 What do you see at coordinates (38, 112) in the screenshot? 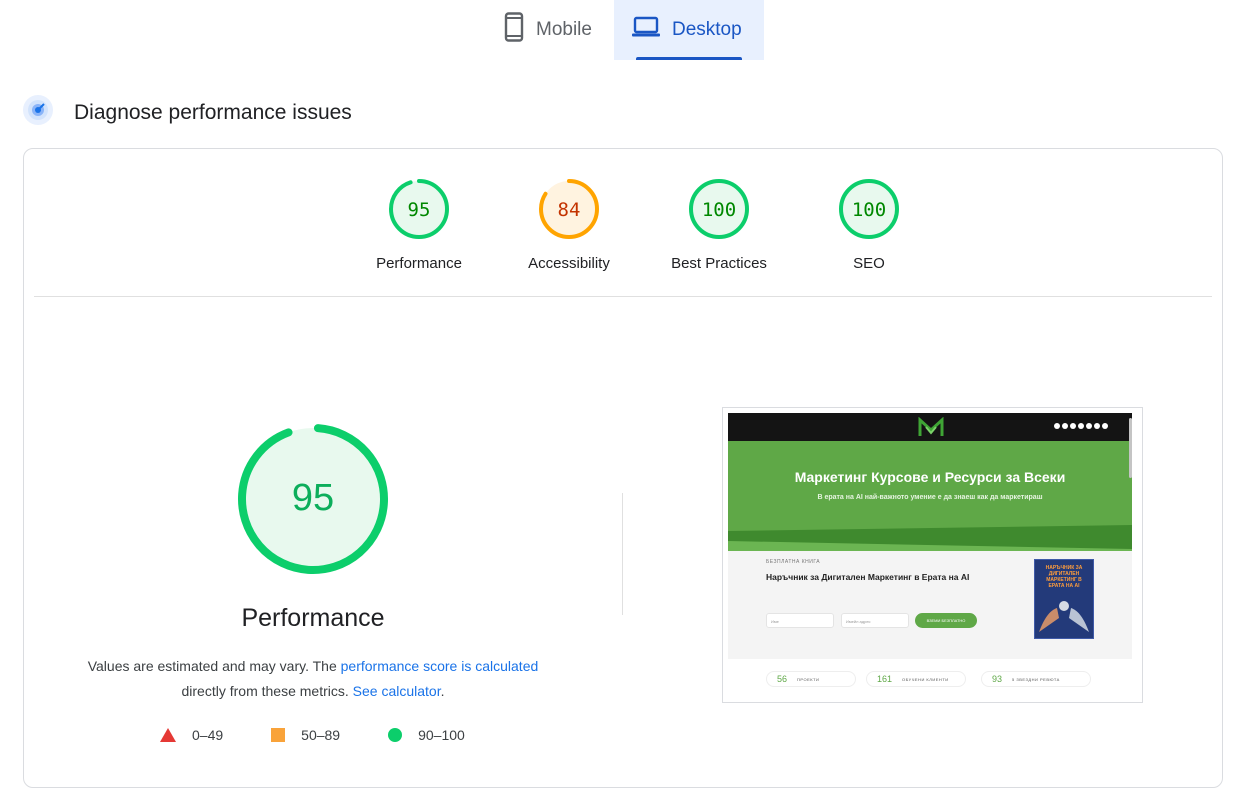
I see `diagnose-radar-icon` at bounding box center [38, 112].